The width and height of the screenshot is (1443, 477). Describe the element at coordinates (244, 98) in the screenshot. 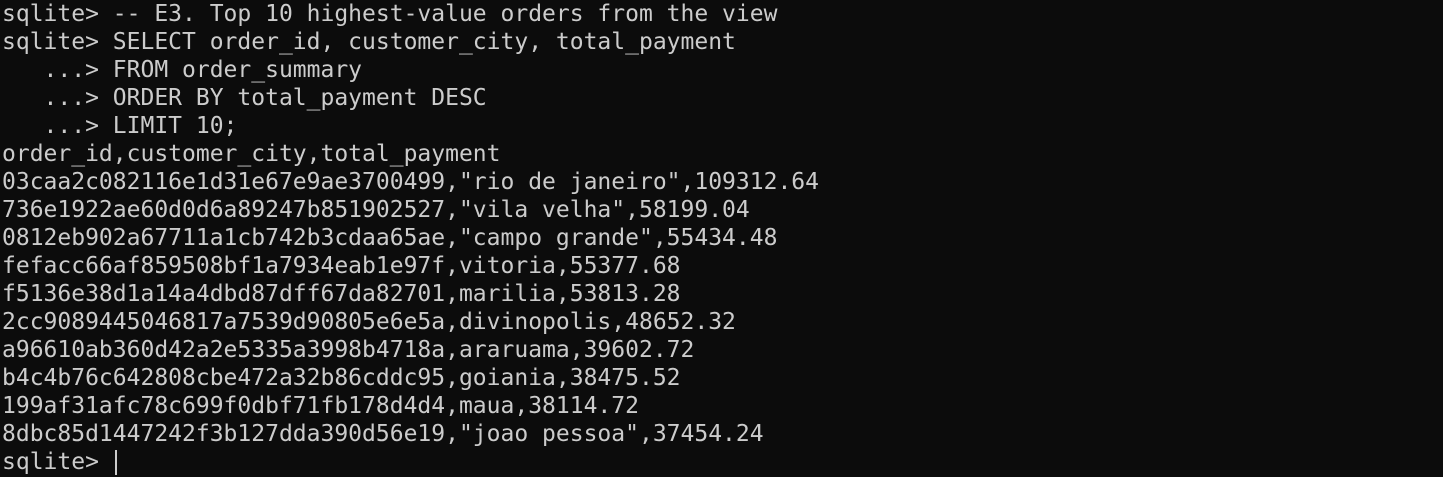

I see `command-line: ...> ORDER BY total_payment DESC` at that location.